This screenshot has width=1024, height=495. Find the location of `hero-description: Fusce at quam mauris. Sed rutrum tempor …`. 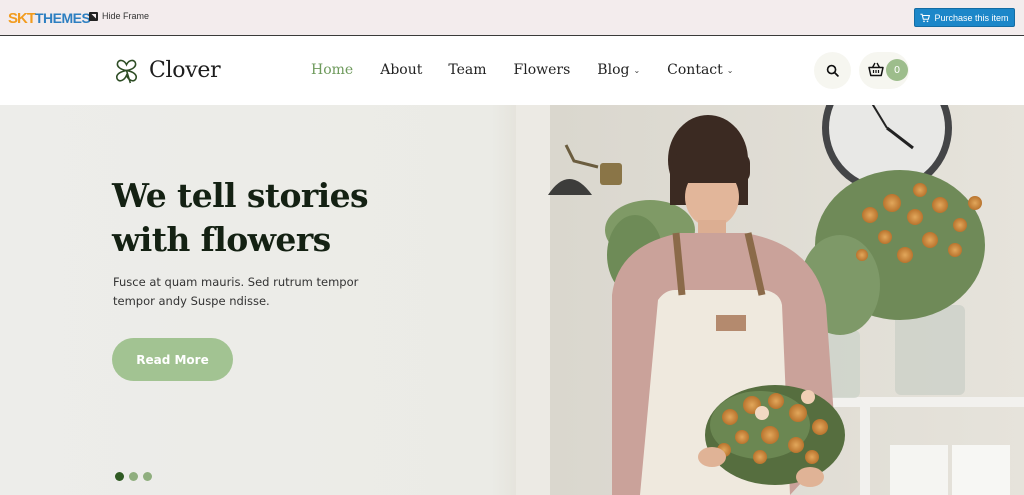

hero-description: Fusce at quam mauris. Sed rutrum tempor … is located at coordinates (236, 291).